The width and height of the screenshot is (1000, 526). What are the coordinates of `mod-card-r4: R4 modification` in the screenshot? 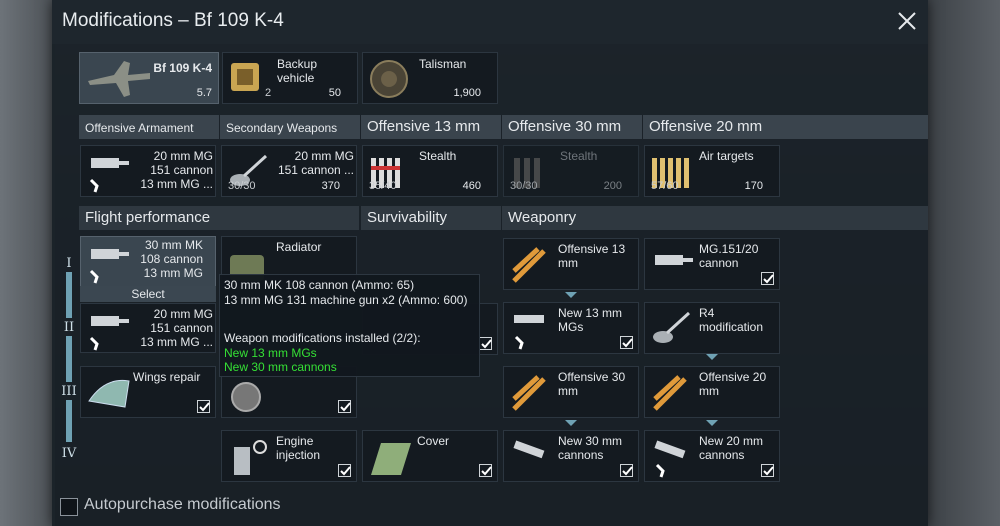 It's located at (712, 328).